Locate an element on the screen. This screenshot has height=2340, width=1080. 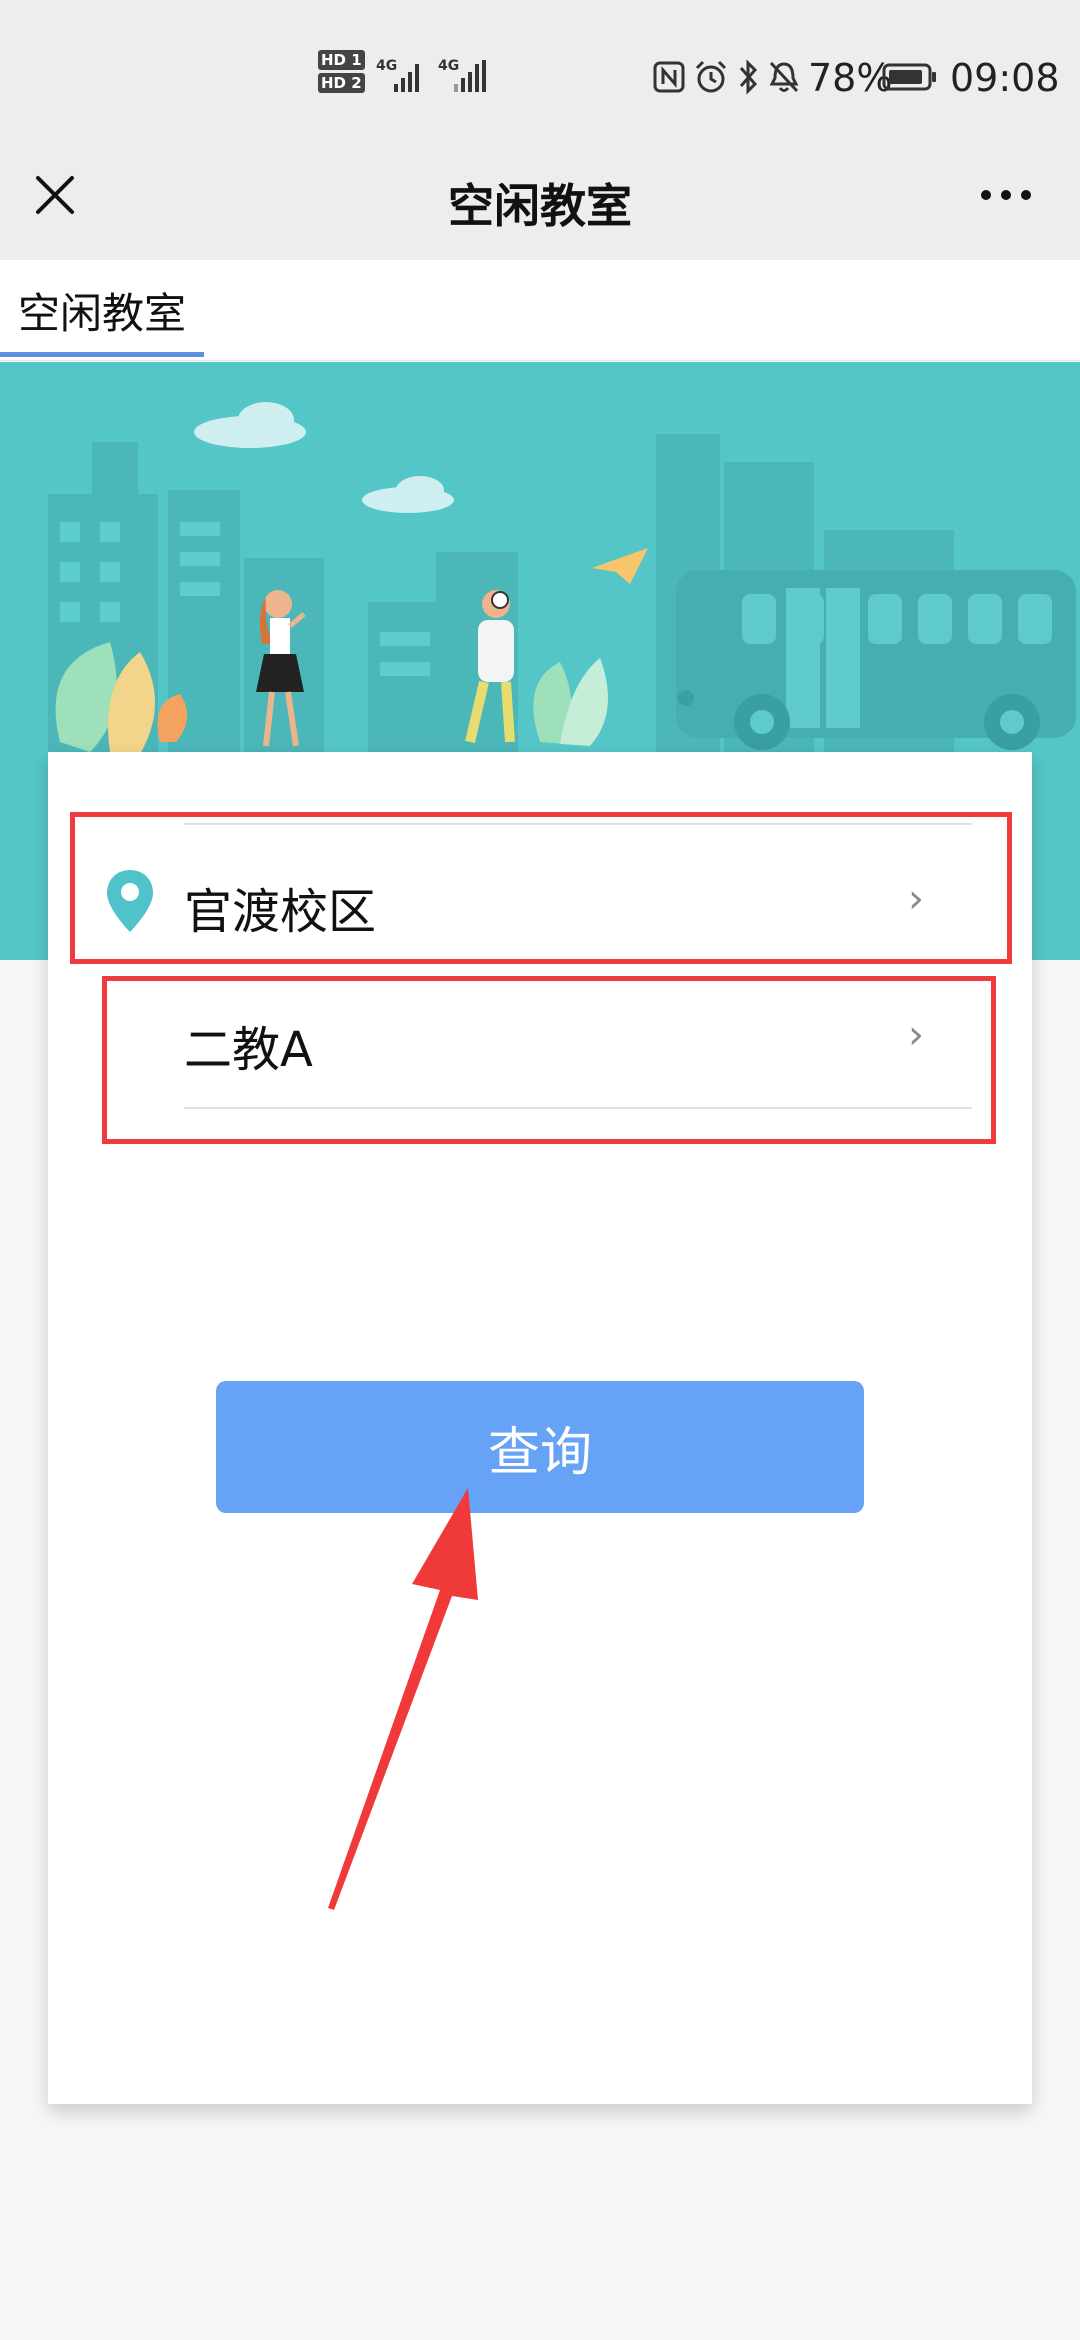
nfc-icon is located at coordinates (669, 77).